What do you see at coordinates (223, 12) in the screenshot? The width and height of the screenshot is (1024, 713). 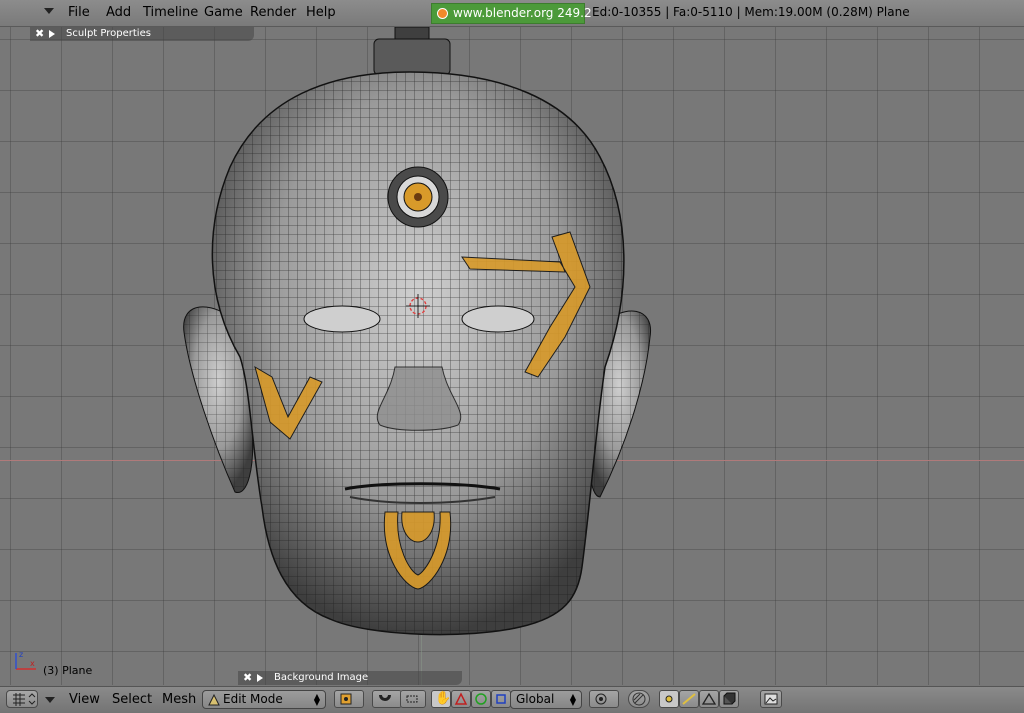 I see `menu-game: Game` at bounding box center [223, 12].